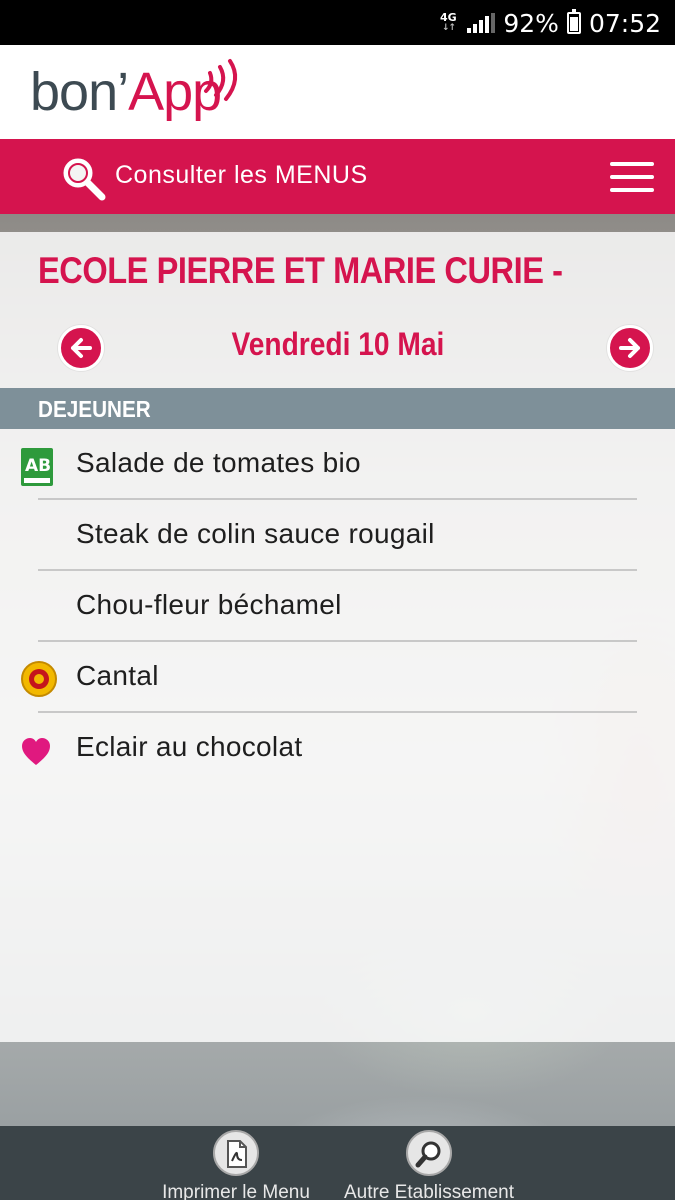  Describe the element at coordinates (531, 23) in the screenshot. I see `battery-percent: 92%` at that location.